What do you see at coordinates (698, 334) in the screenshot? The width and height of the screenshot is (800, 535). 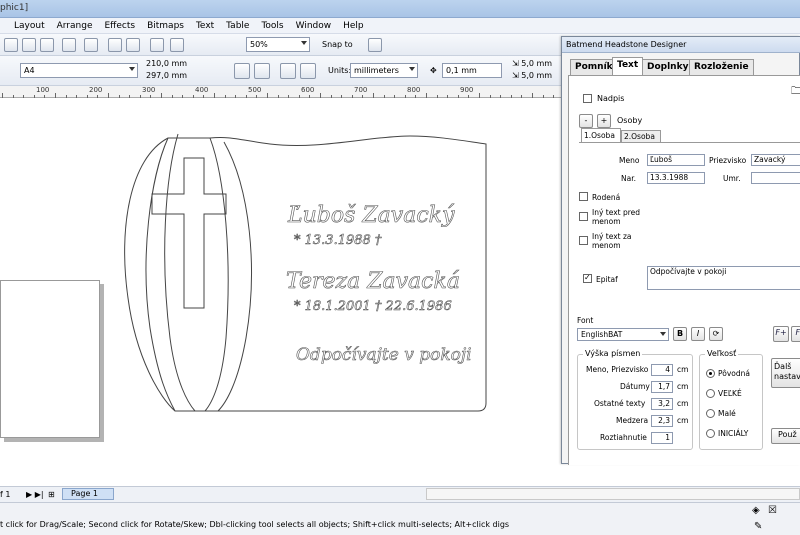 I see `italic-button: I` at bounding box center [698, 334].